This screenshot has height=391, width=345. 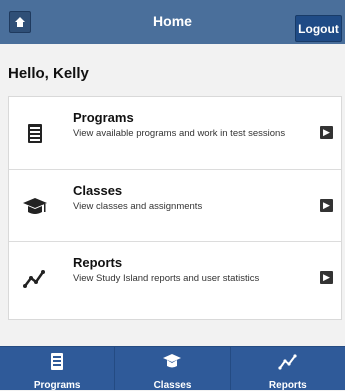 What do you see at coordinates (98, 190) in the screenshot?
I see `menu-item-title: Classes` at bounding box center [98, 190].